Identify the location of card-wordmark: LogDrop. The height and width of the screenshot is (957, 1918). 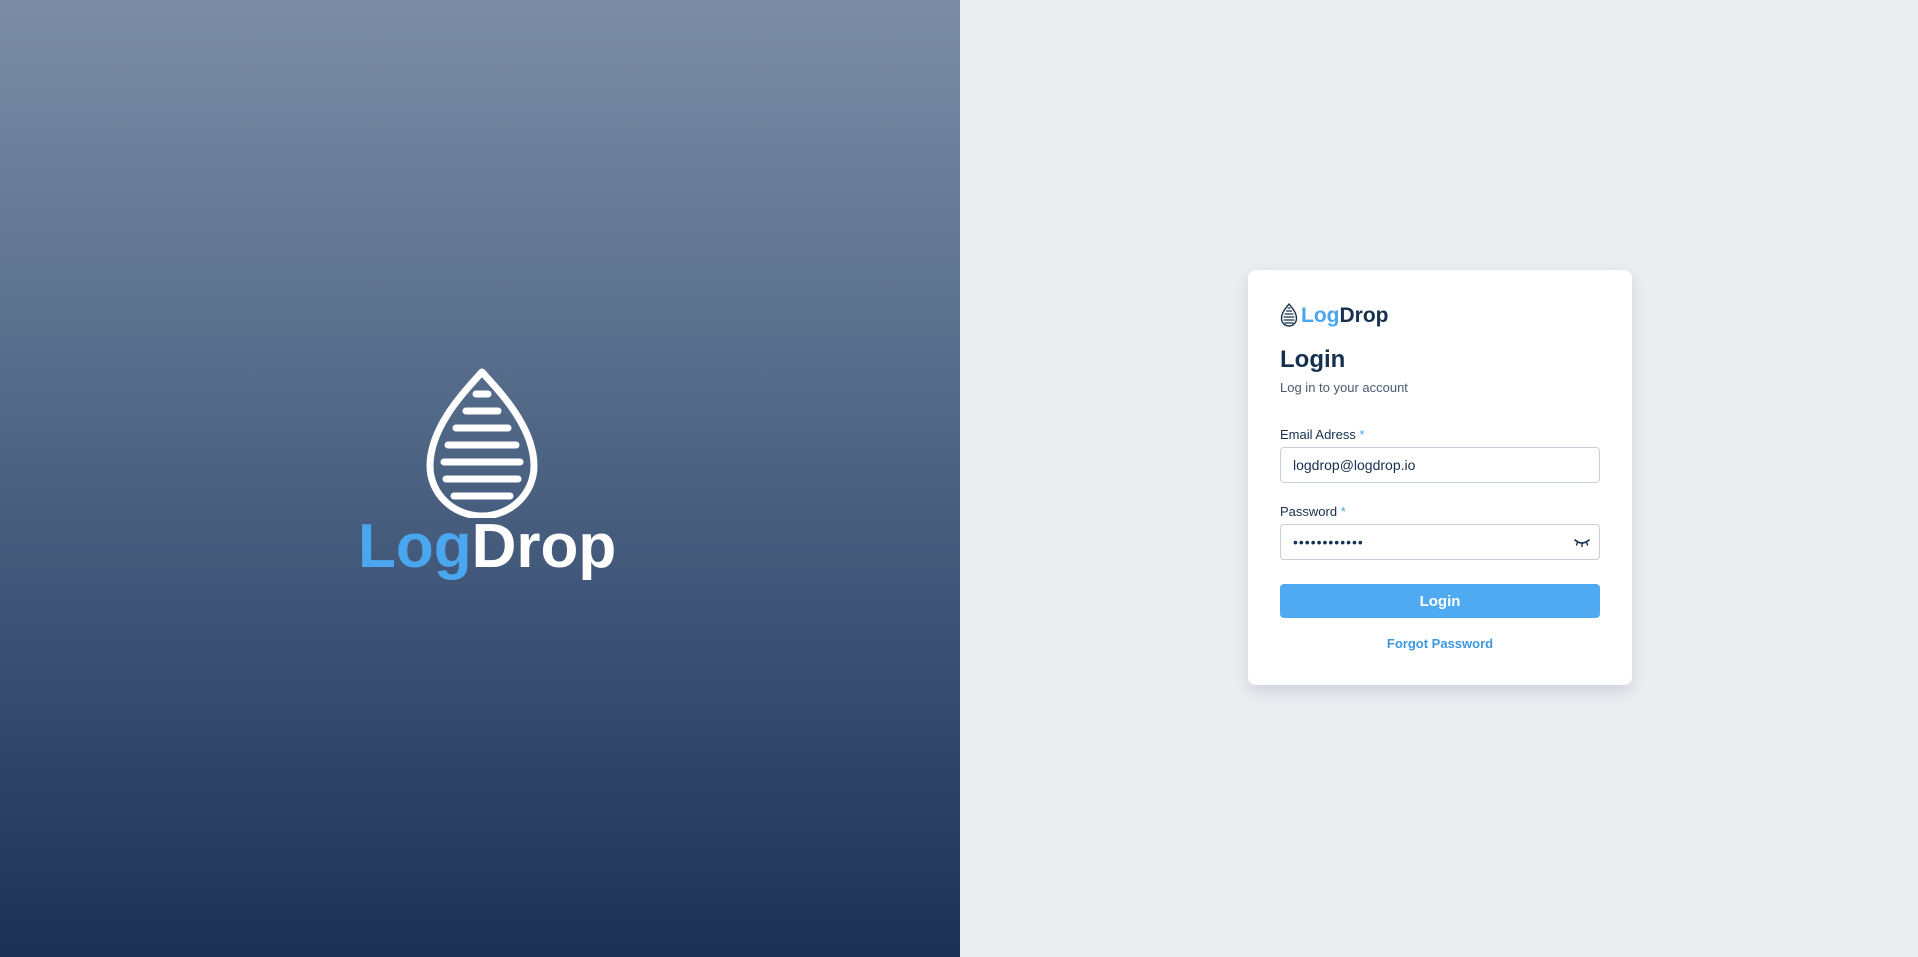
(1344, 315).